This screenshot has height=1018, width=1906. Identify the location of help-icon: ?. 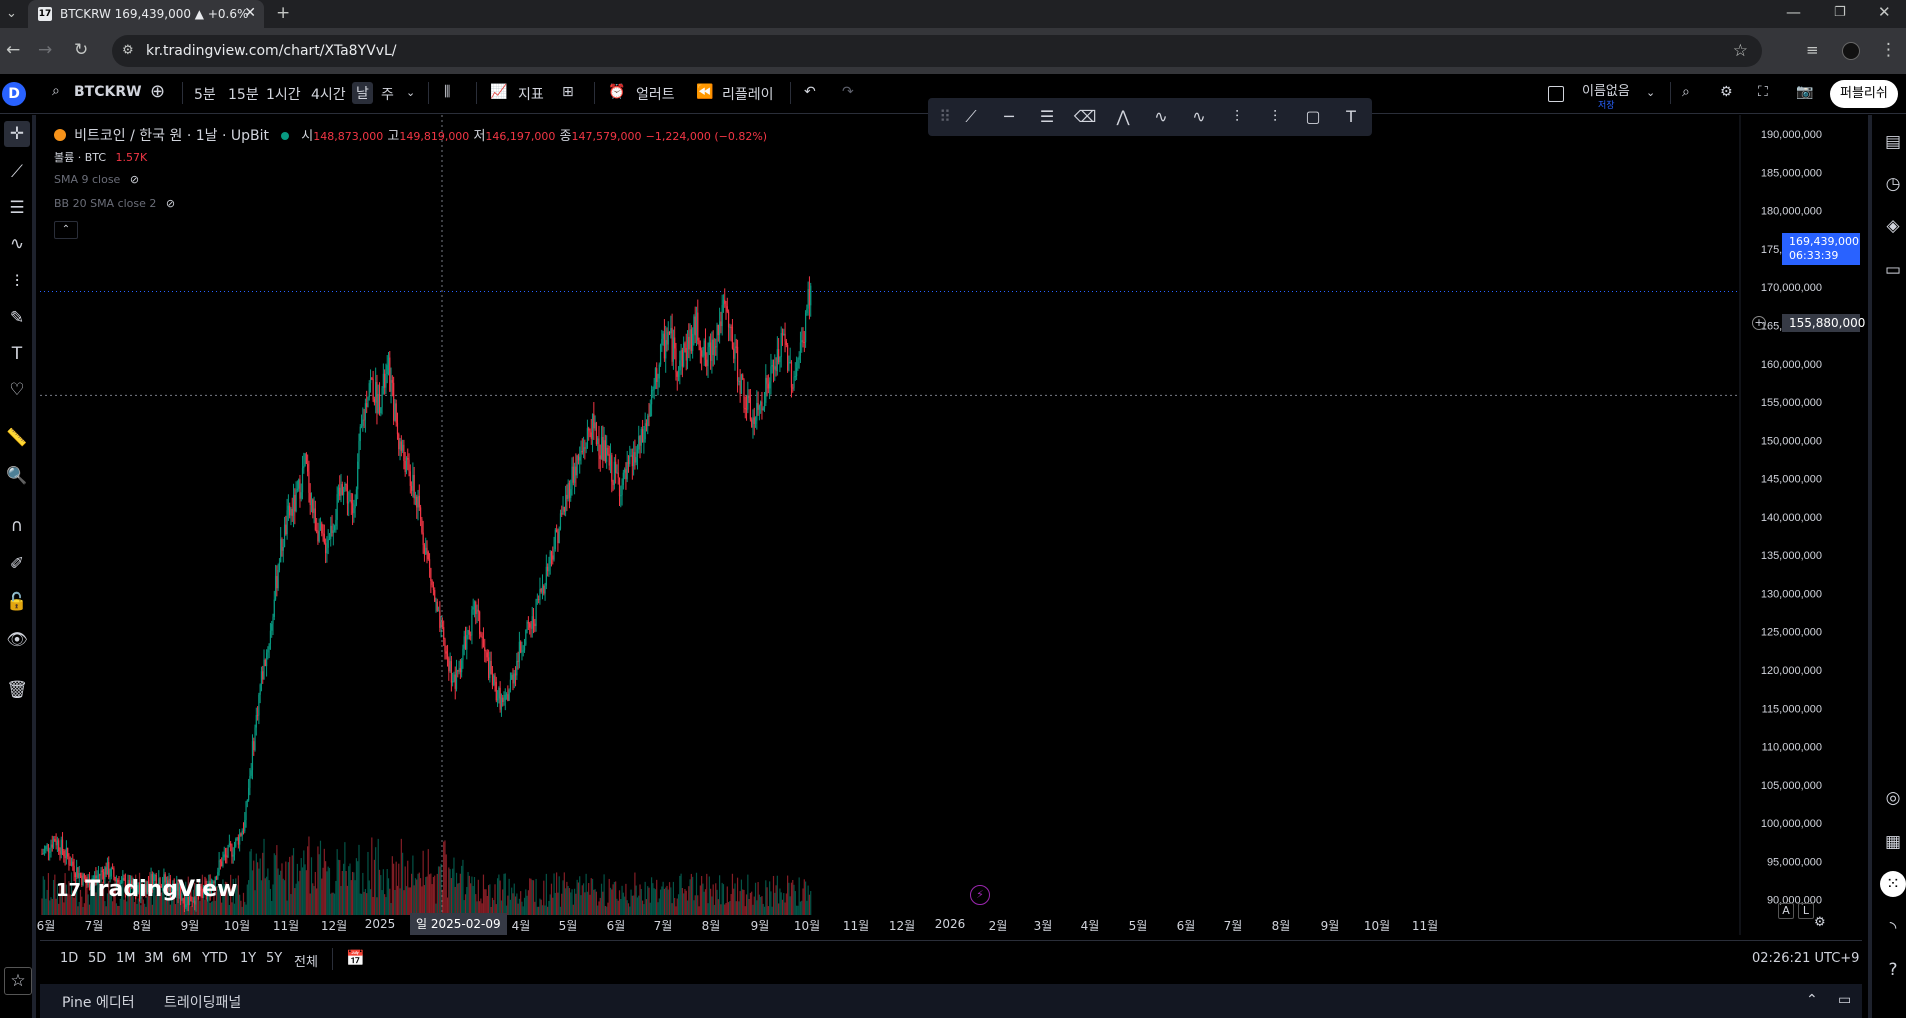
(1893, 970).